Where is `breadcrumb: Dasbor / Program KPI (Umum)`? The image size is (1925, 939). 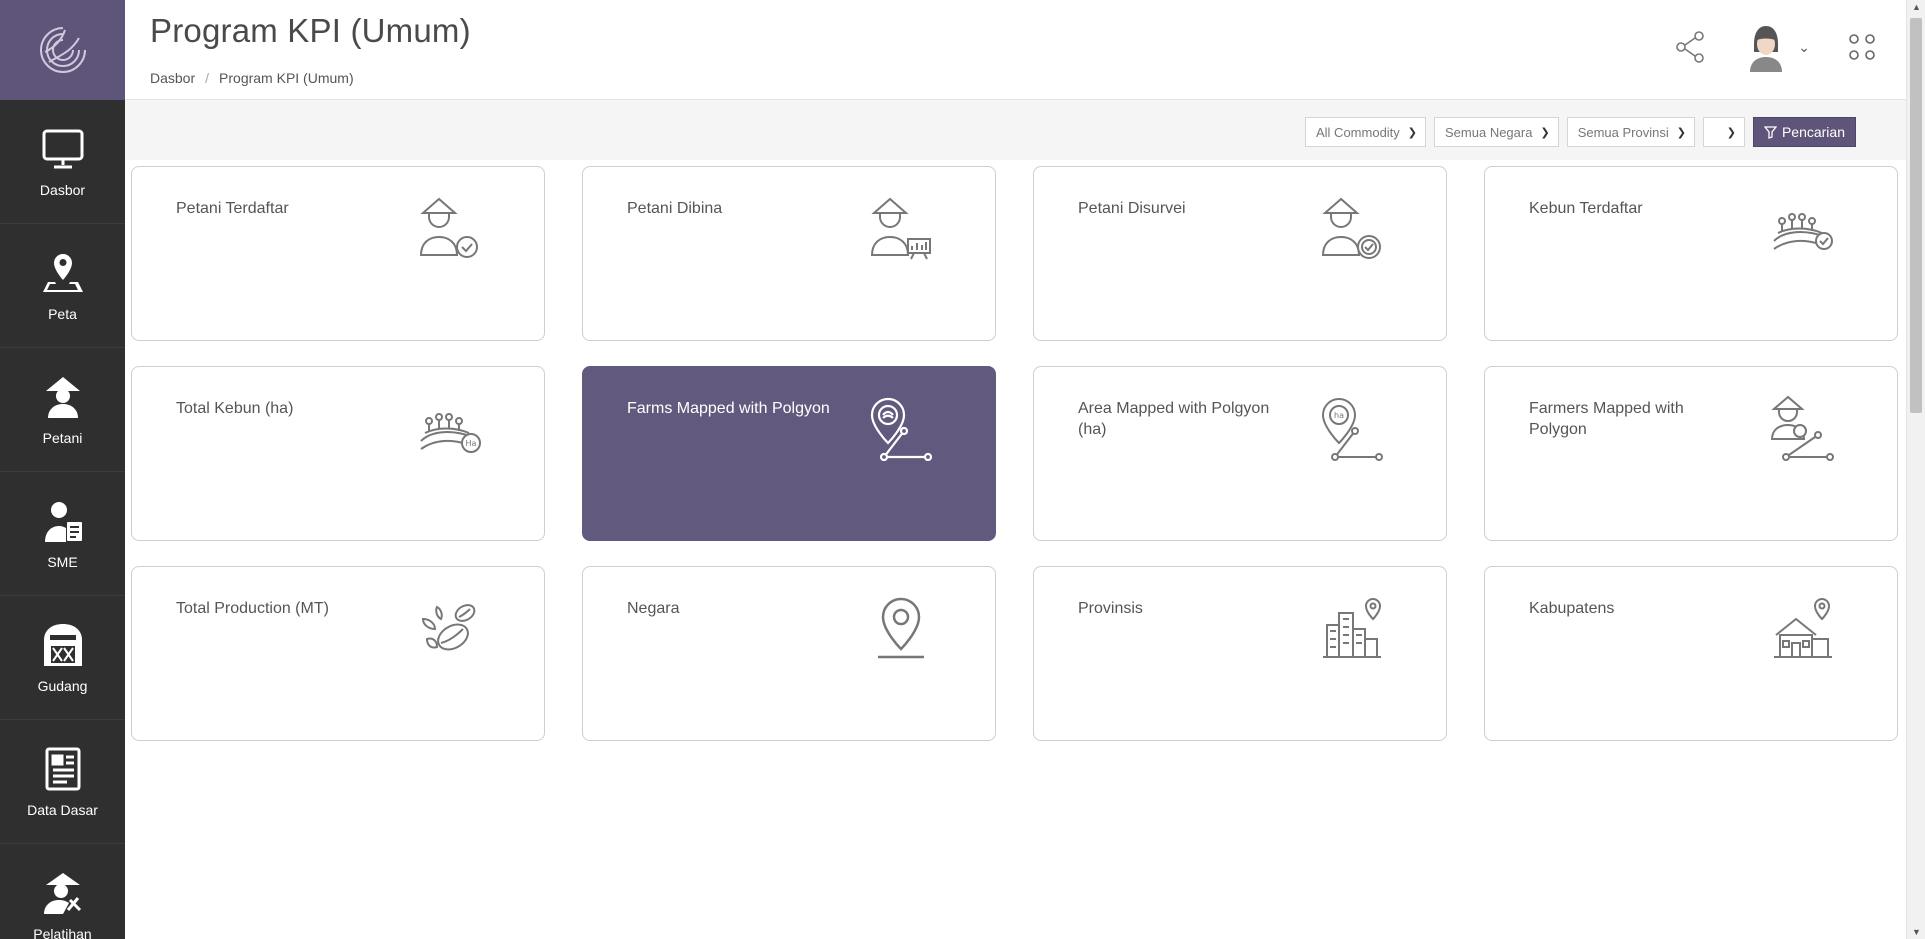 breadcrumb: Dasbor / Program KPI (Umum) is located at coordinates (252, 78).